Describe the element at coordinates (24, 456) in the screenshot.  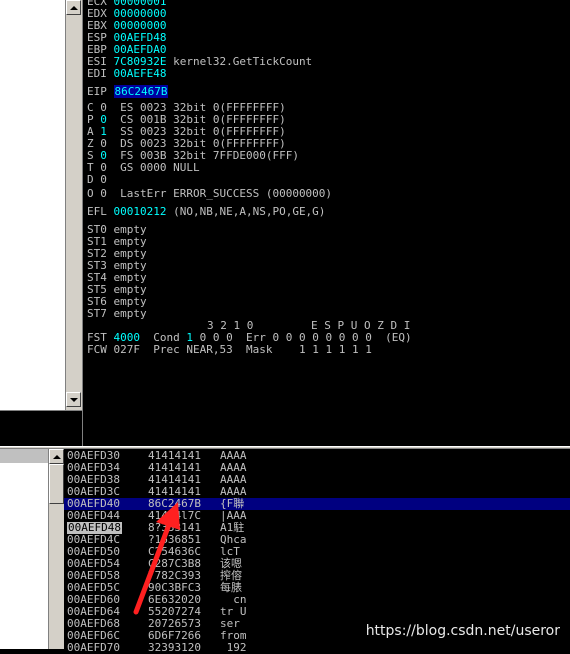
I see `left-pane-header` at that location.